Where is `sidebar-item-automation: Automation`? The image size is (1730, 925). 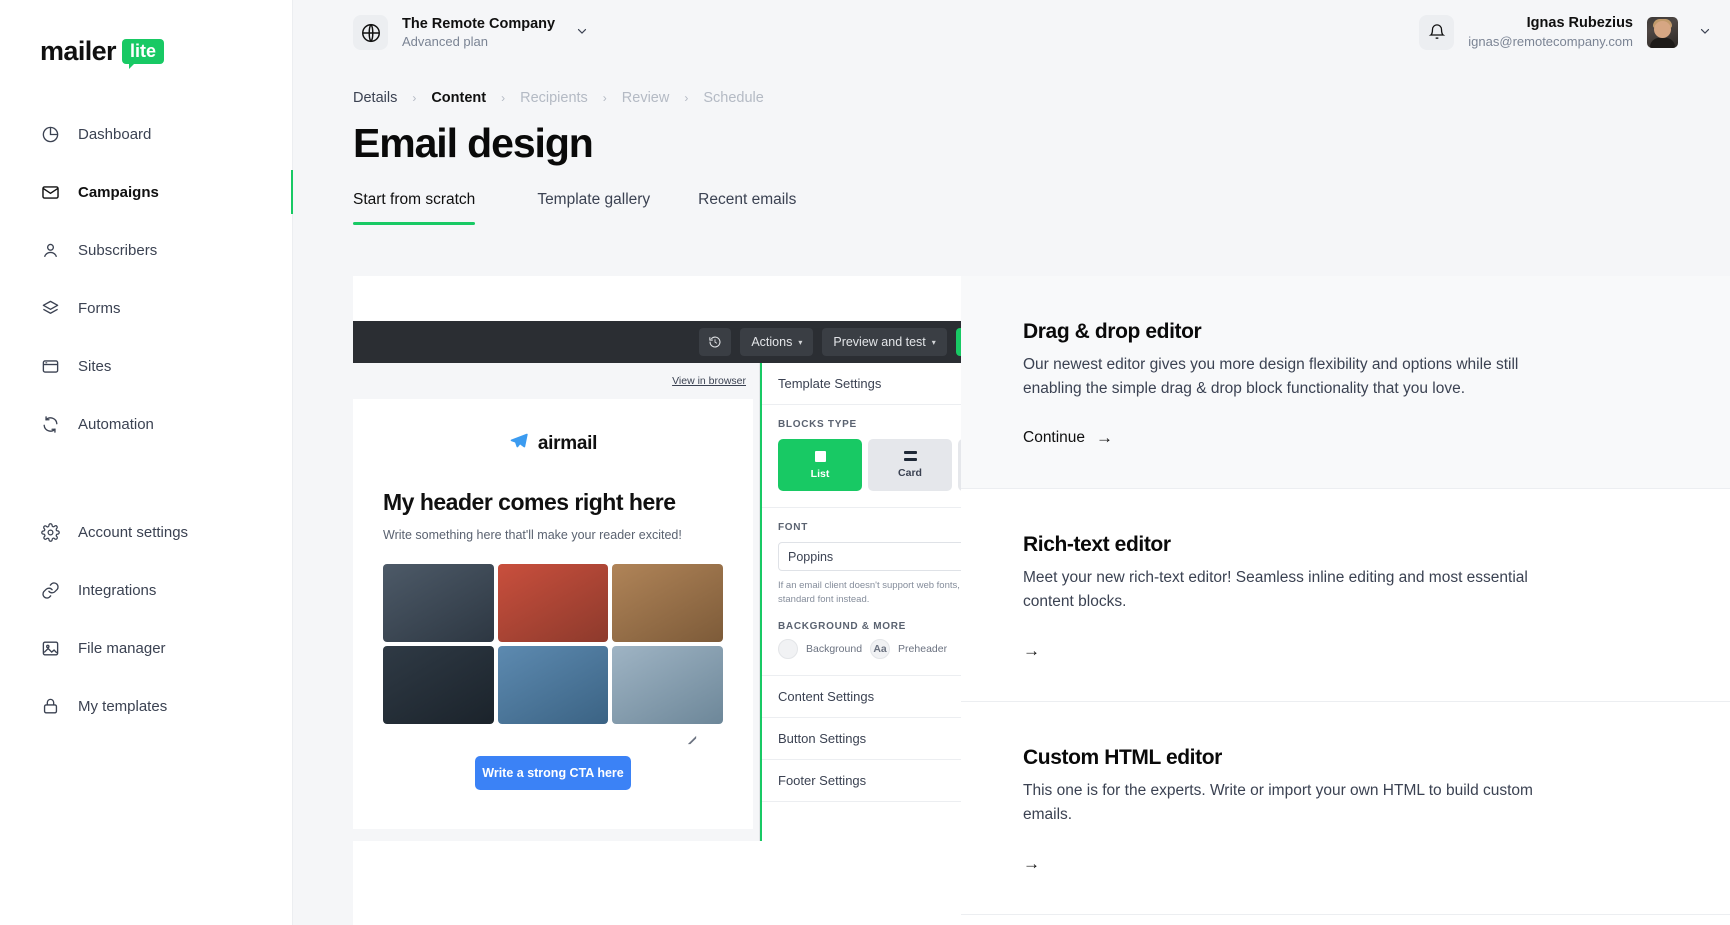 sidebar-item-automation: Automation is located at coordinates (146, 424).